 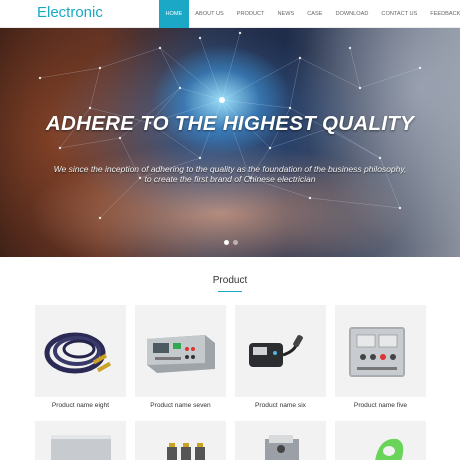 What do you see at coordinates (315, 14) in the screenshot?
I see `nav-case: CASE` at bounding box center [315, 14].